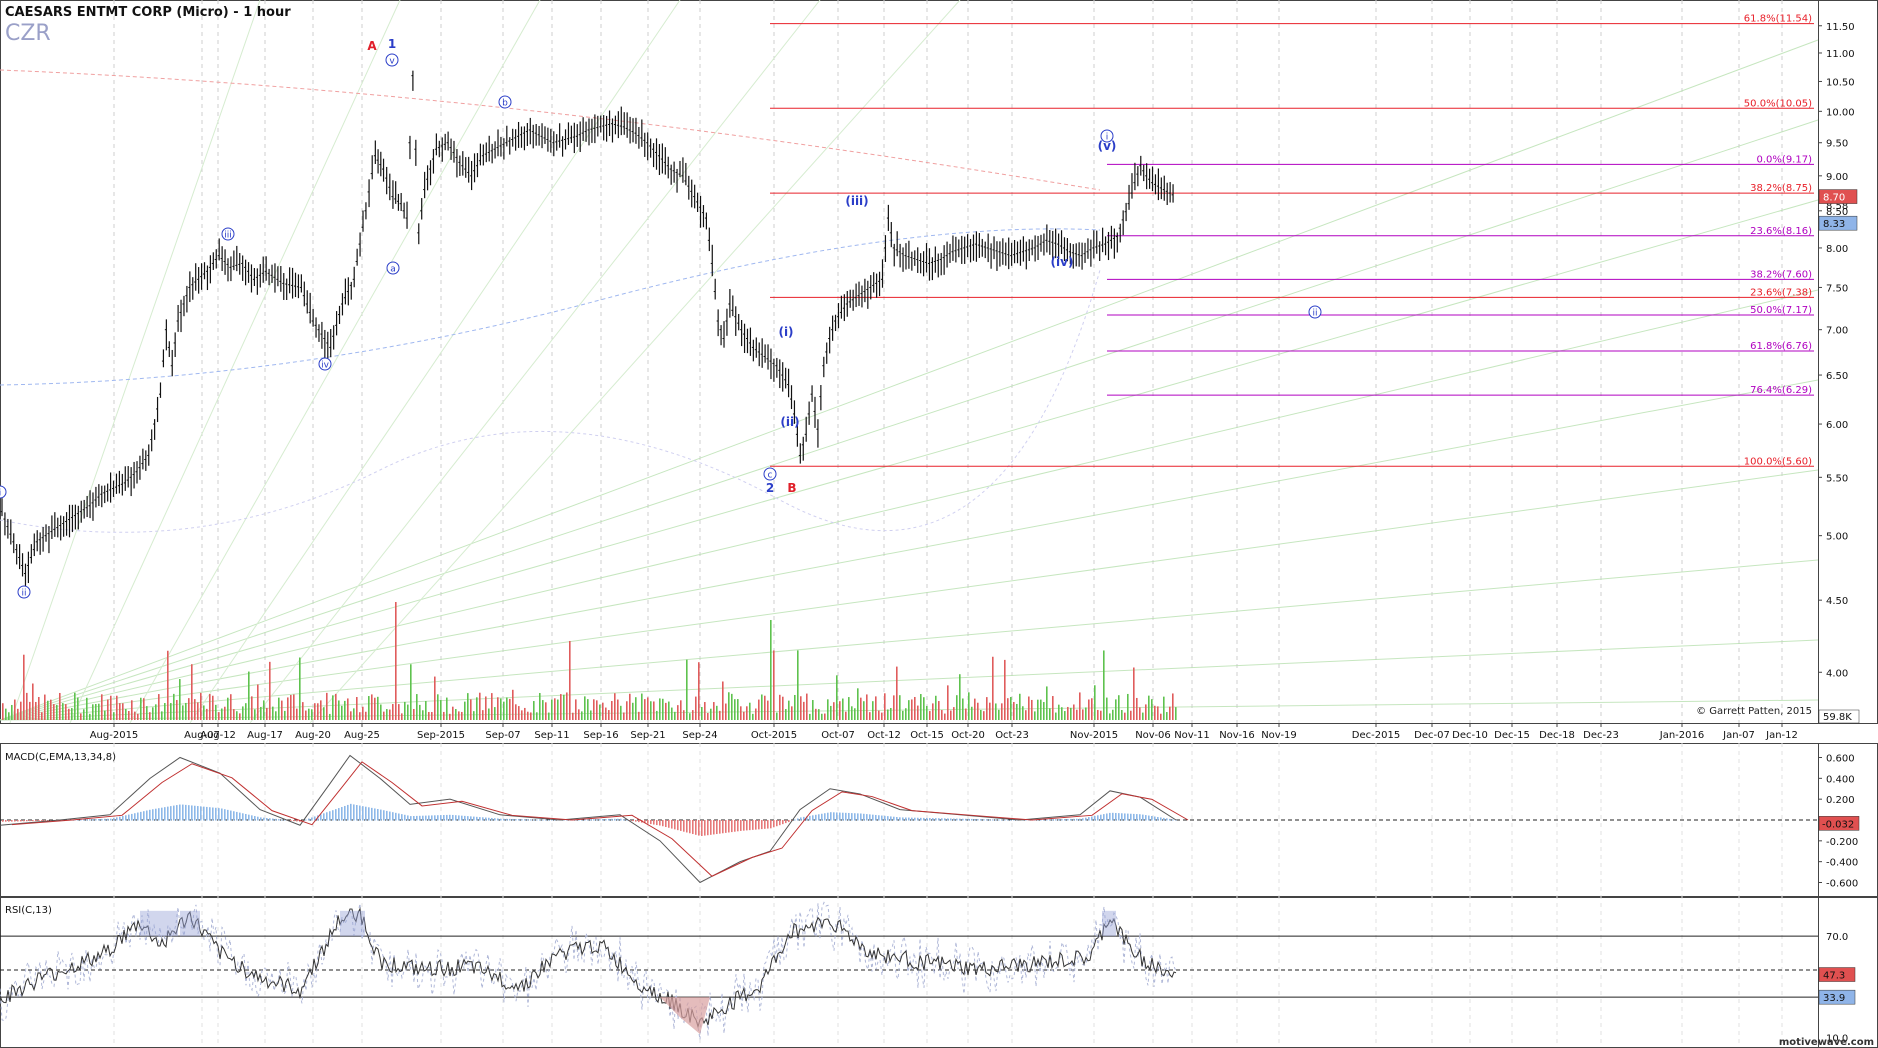 This screenshot has height=1048, width=1878. I want to click on wave-label: A, so click(372, 46).